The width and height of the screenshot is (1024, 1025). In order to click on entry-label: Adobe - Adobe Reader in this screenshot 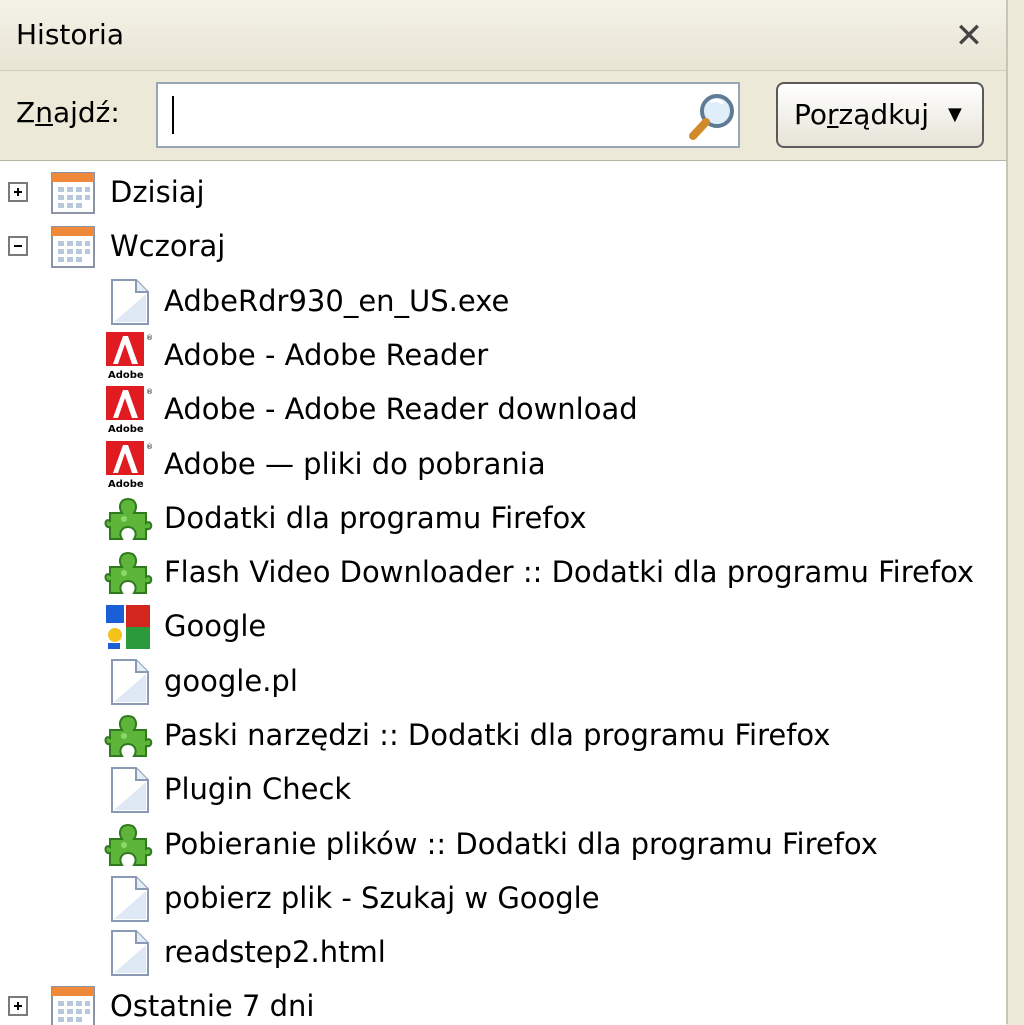, I will do `click(326, 355)`.